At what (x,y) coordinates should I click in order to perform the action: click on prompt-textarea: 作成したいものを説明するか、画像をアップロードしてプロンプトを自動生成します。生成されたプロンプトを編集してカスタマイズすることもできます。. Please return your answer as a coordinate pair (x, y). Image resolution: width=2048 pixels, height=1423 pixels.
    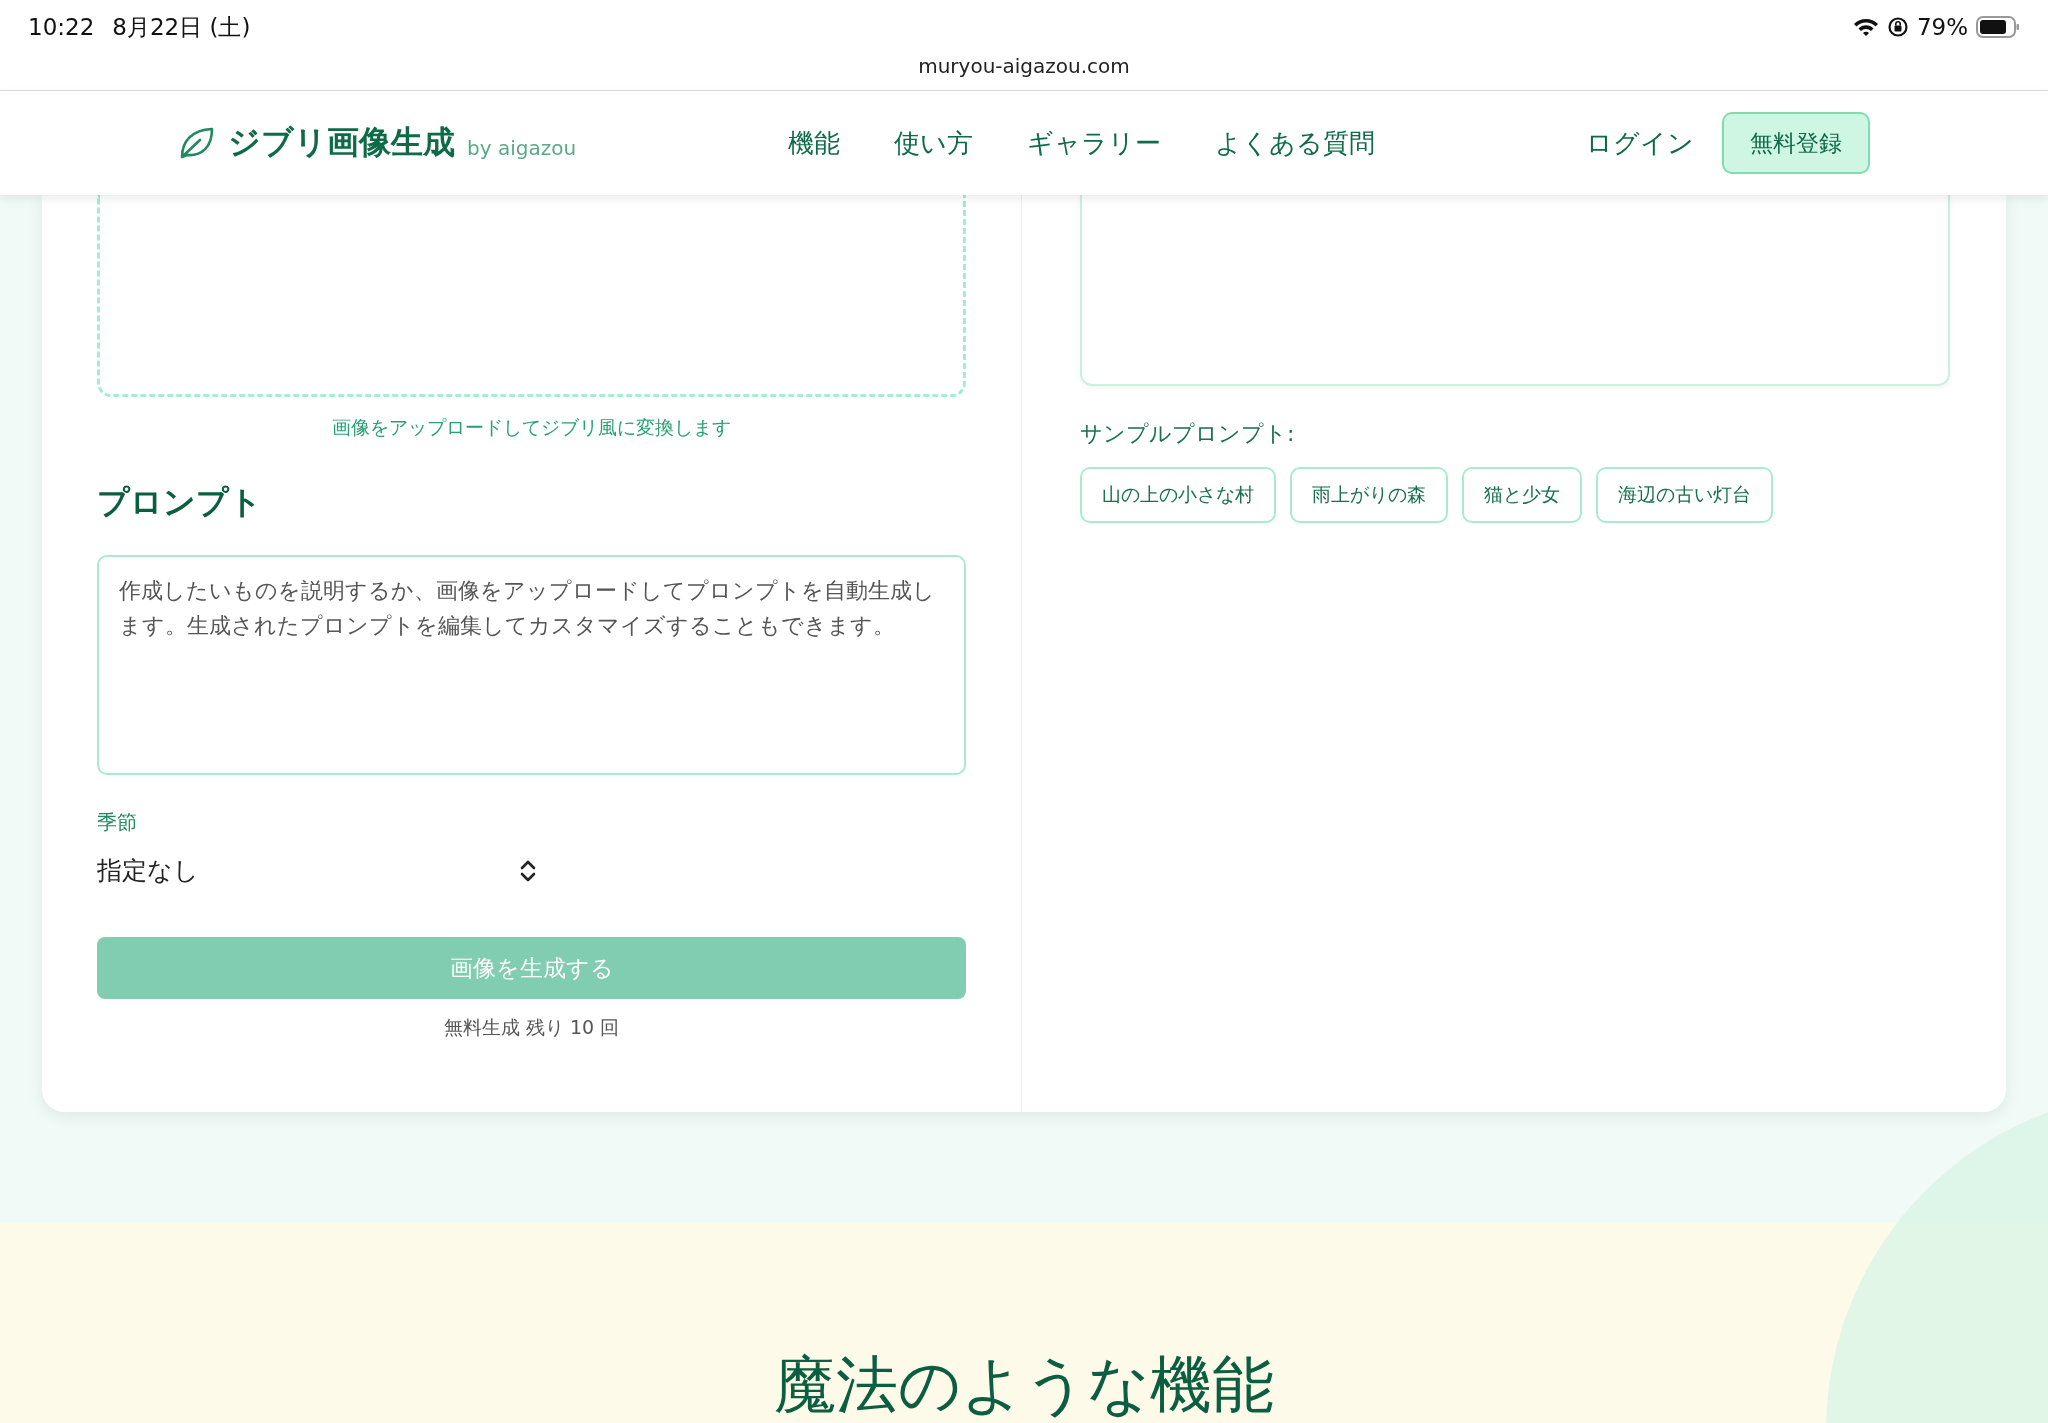
    Looking at the image, I should click on (531, 665).